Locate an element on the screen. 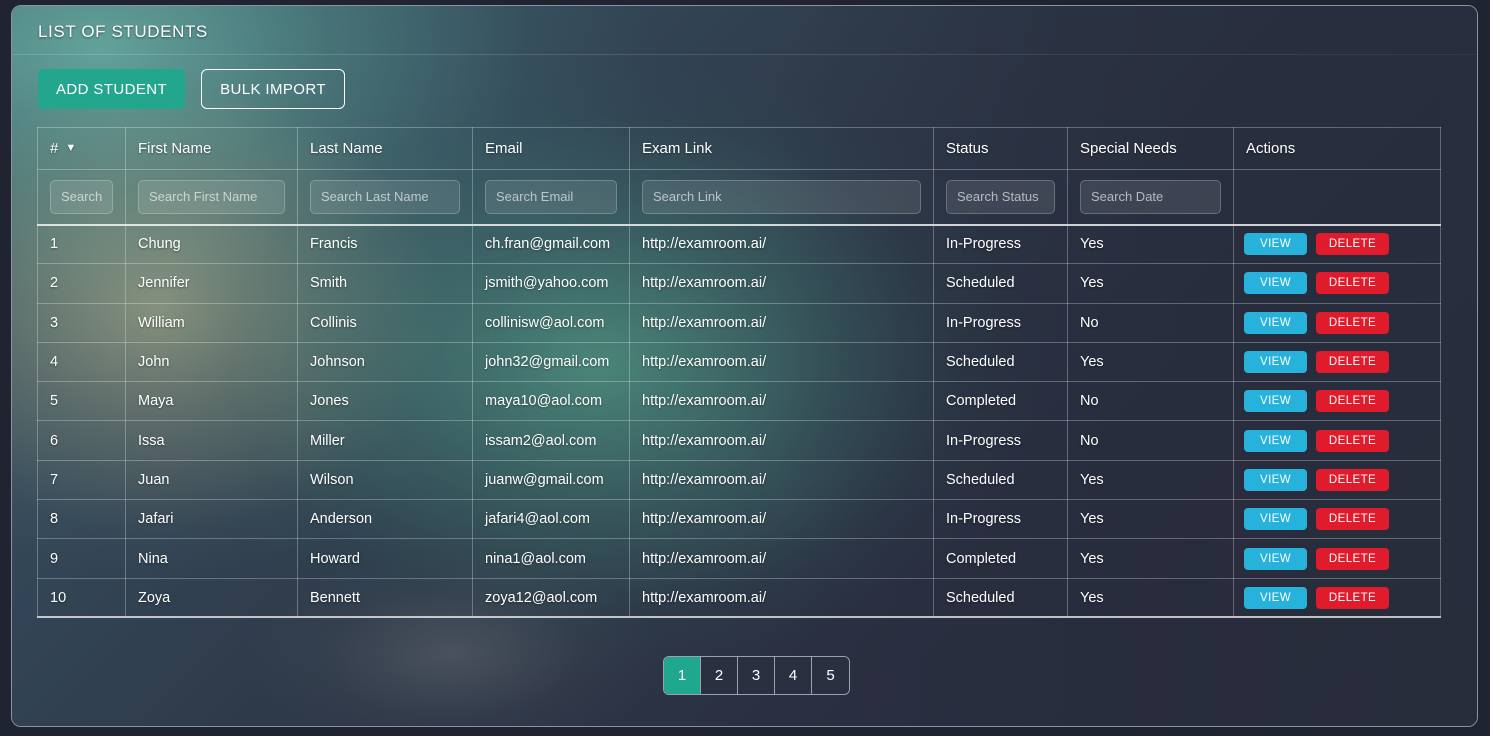 The image size is (1490, 736). cell-num: 1 is located at coordinates (81, 244).